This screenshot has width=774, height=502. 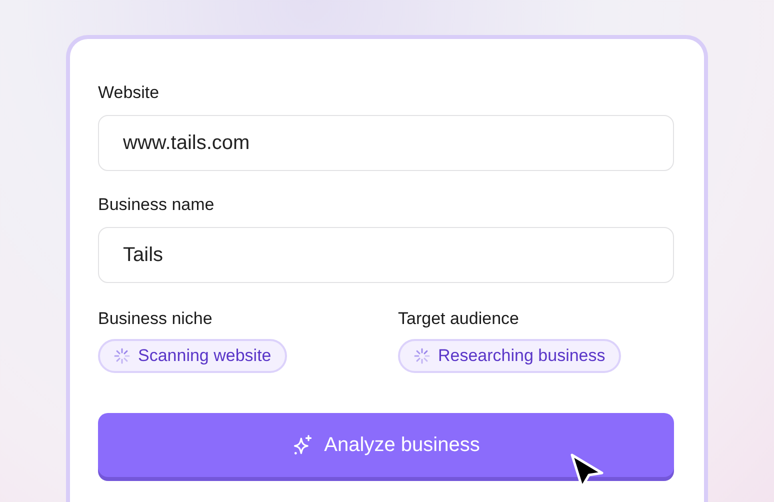 I want to click on field-label: Business name, so click(x=156, y=205).